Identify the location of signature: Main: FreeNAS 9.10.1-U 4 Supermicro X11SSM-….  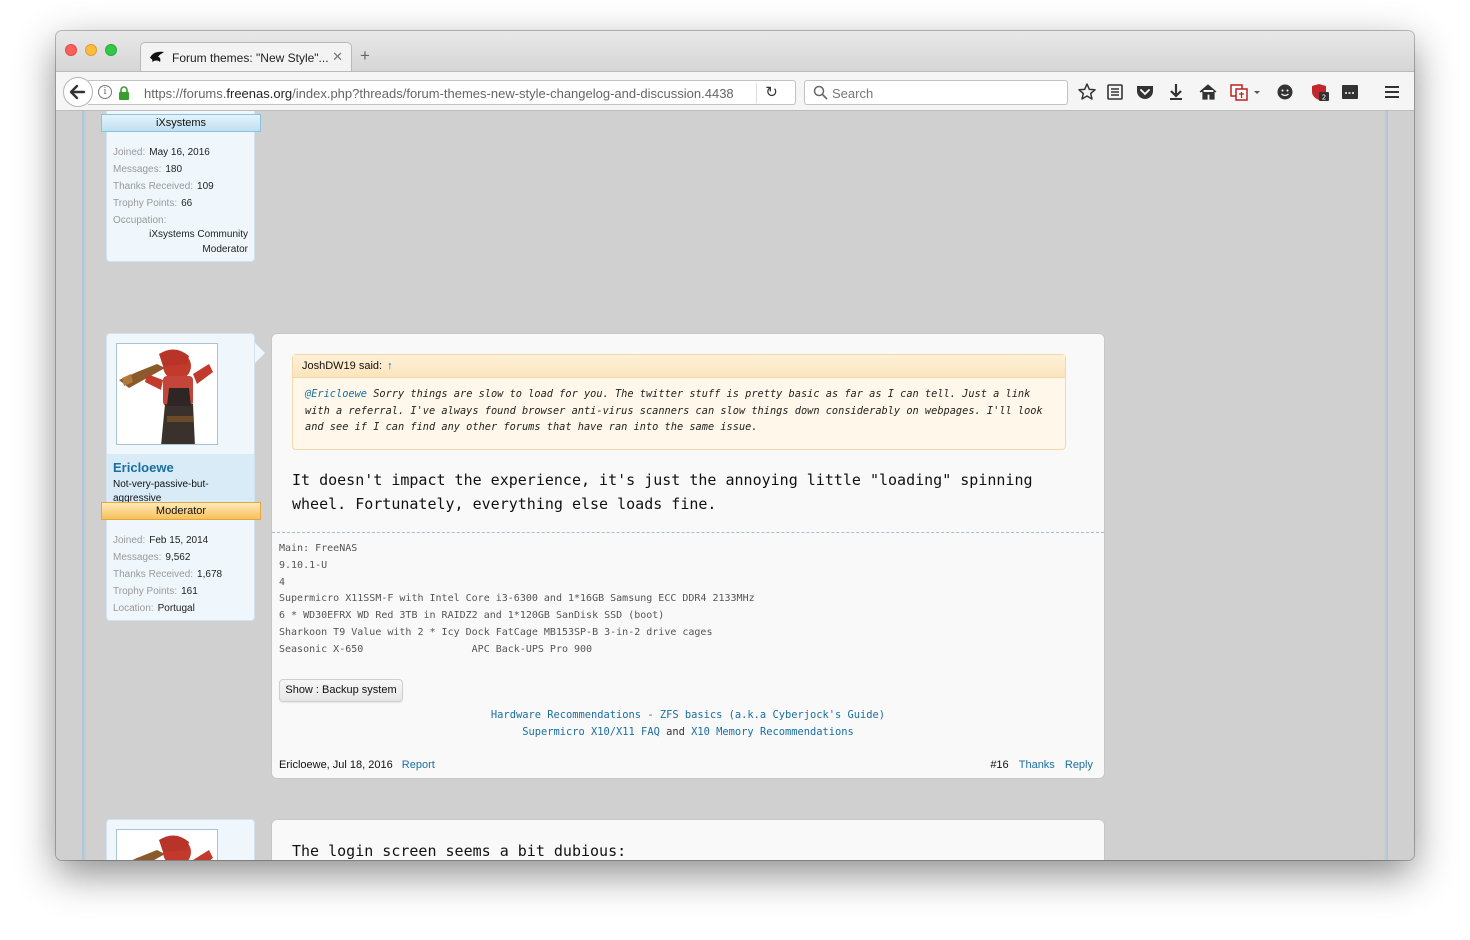
(517, 599).